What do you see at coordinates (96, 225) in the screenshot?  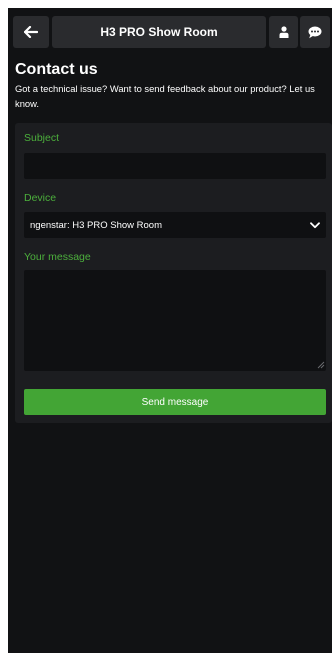 I see `device-selected-value: ngenstar: H3 PRO Show Room` at bounding box center [96, 225].